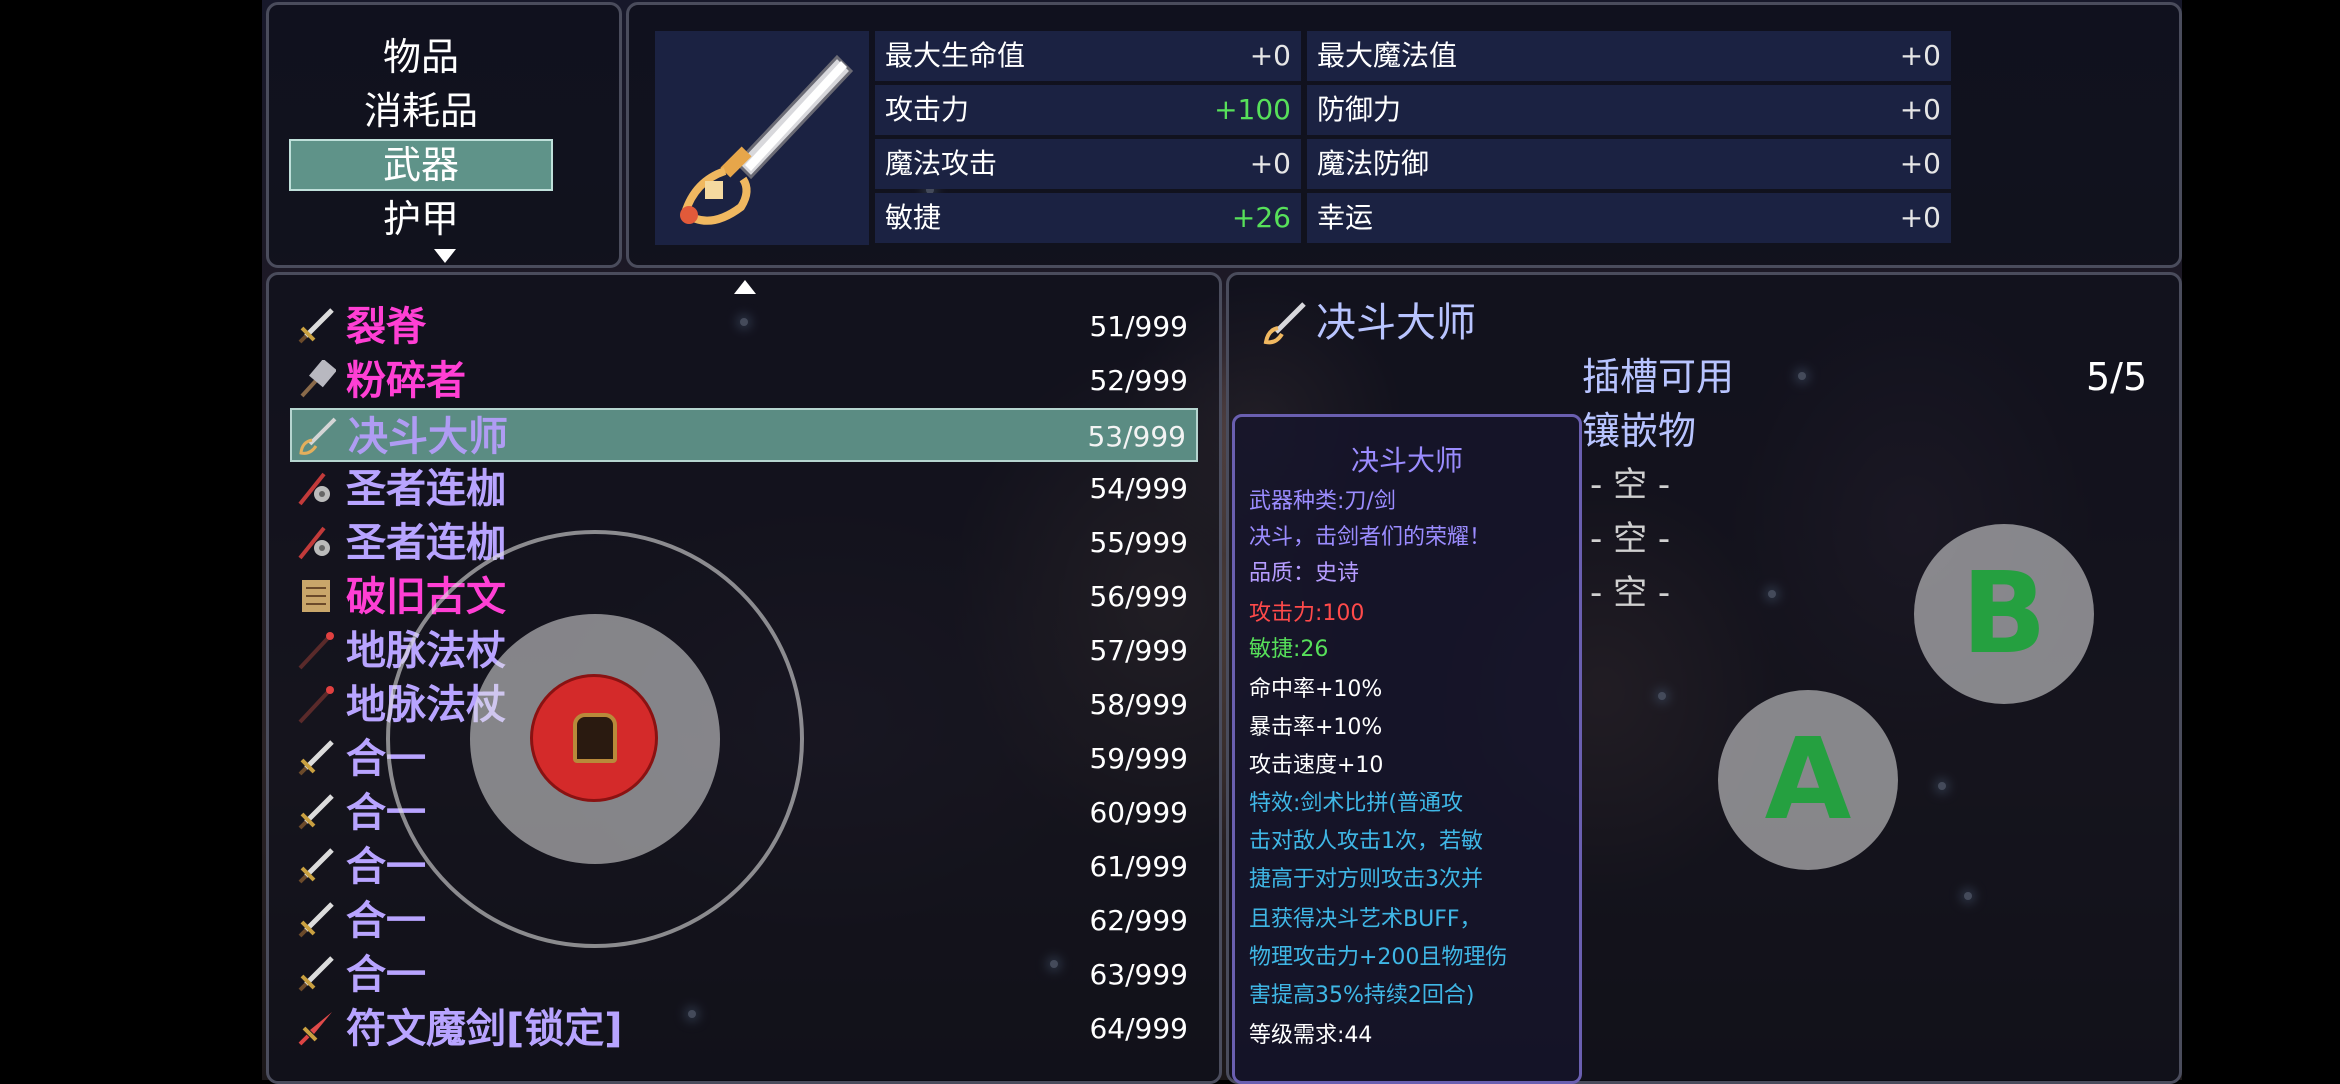  I want to click on tooltip-line: 等级需求:44, so click(1311, 1035).